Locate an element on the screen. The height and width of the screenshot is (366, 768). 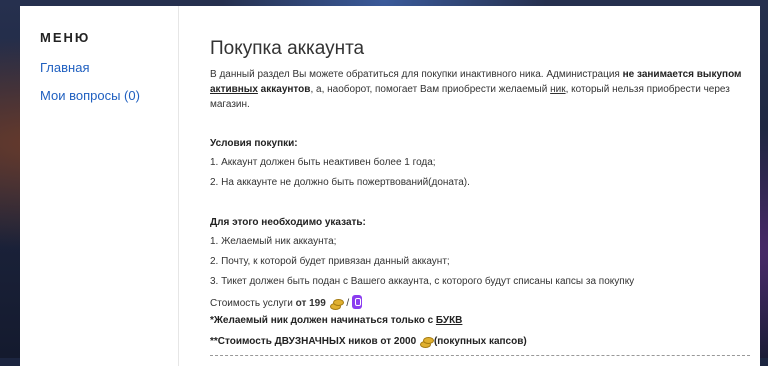
menu-title: МЕНЮ is located at coordinates (65, 37).